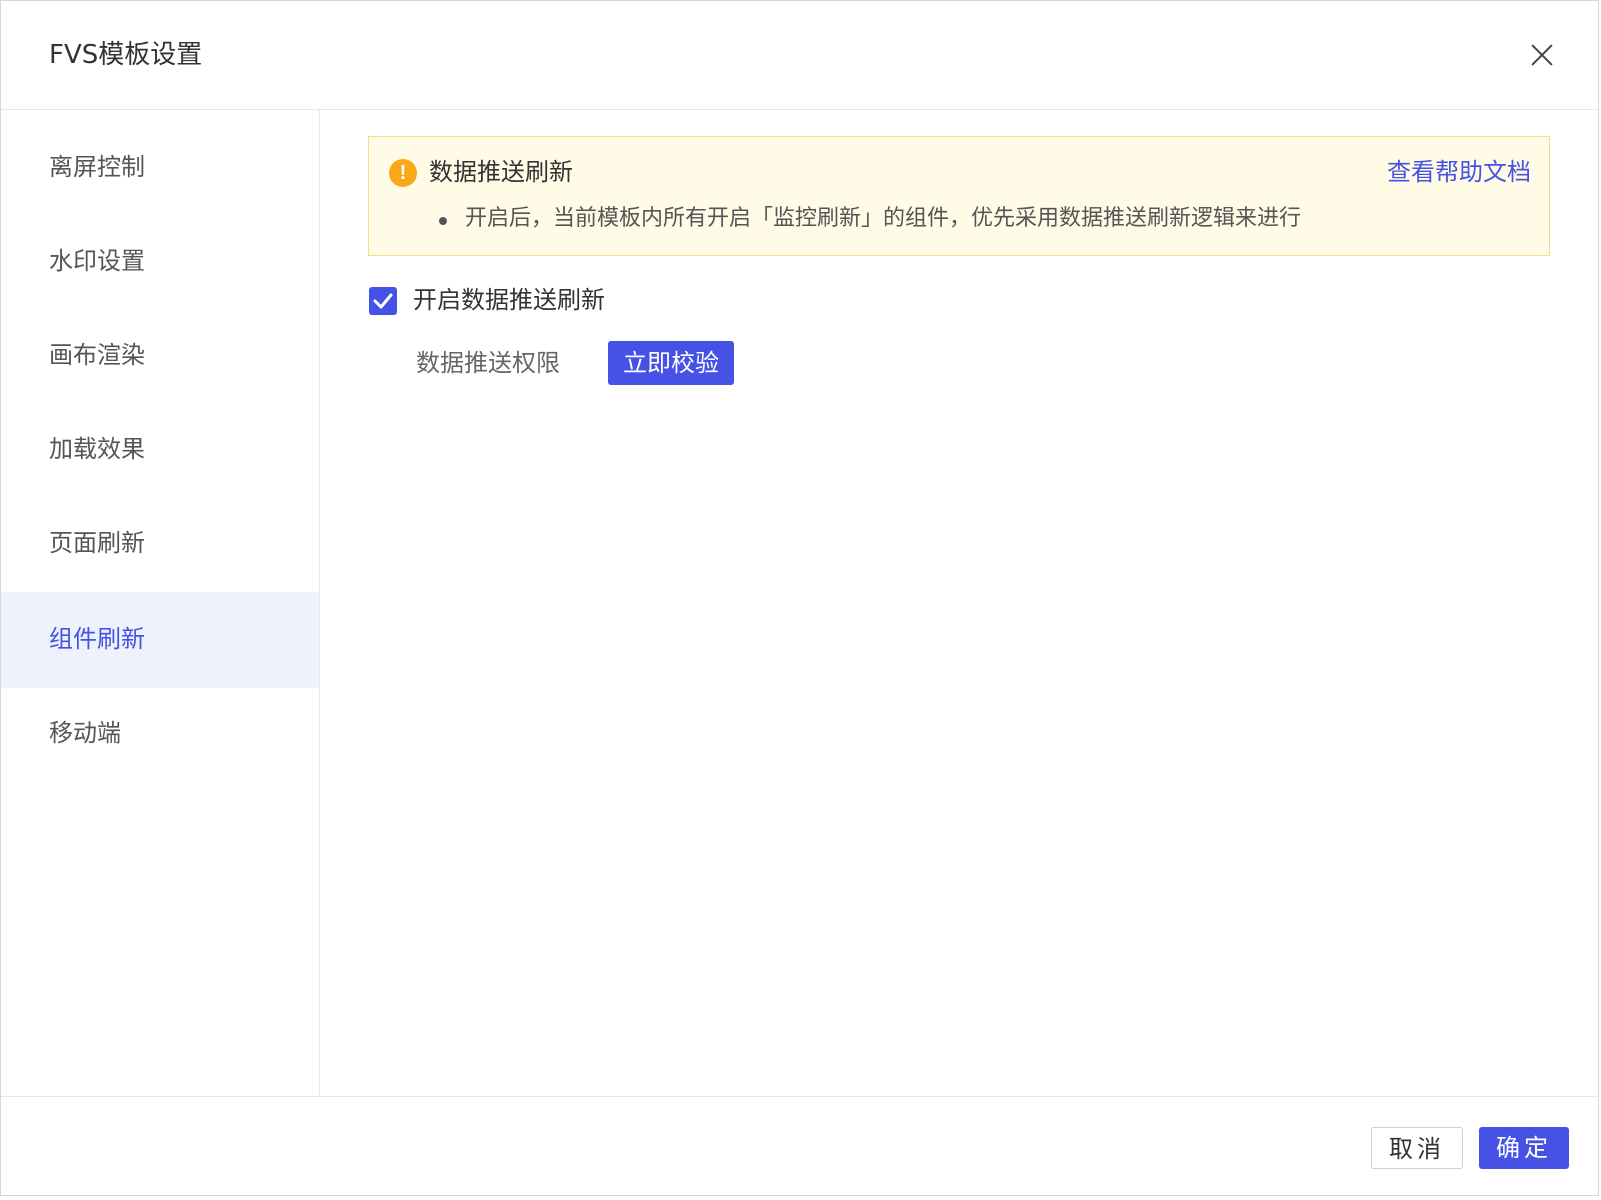 The image size is (1601, 1200). Describe the element at coordinates (501, 172) in the screenshot. I see `alert-title: 数据推送刷新` at that location.